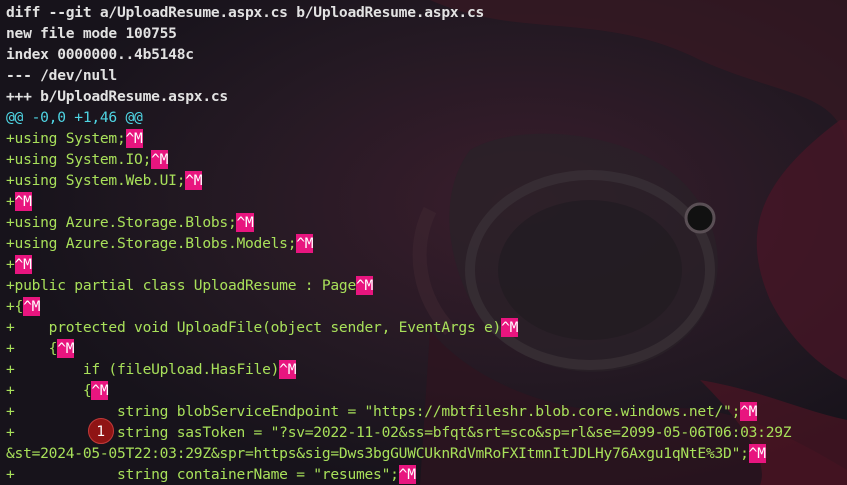  I want to click on added-line: +{^M, so click(23, 306).